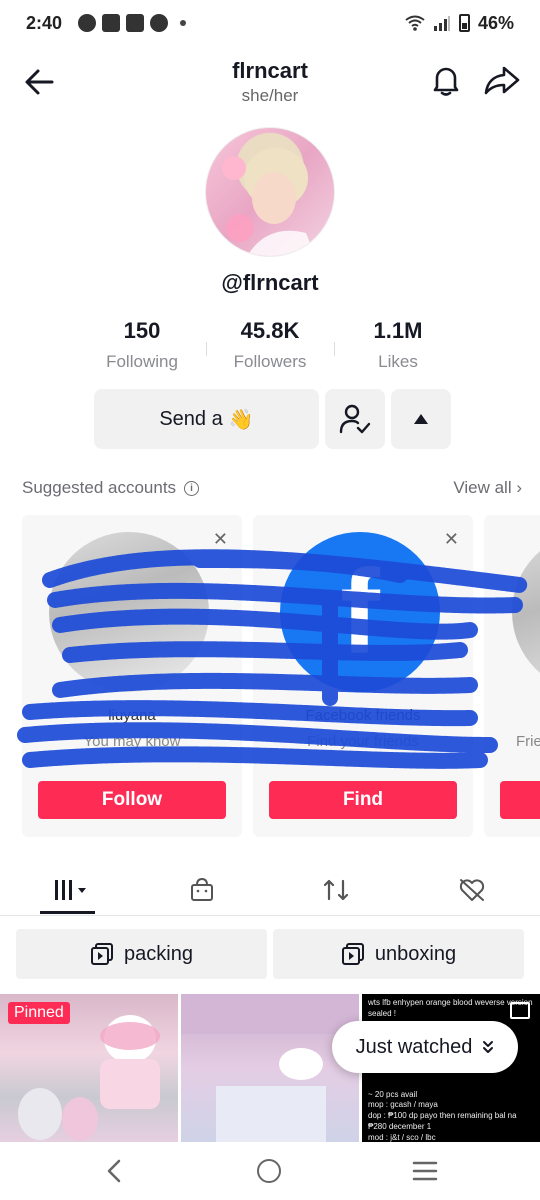 This screenshot has height=1200, width=540. I want to click on nav-back-icon, so click(115, 1171).